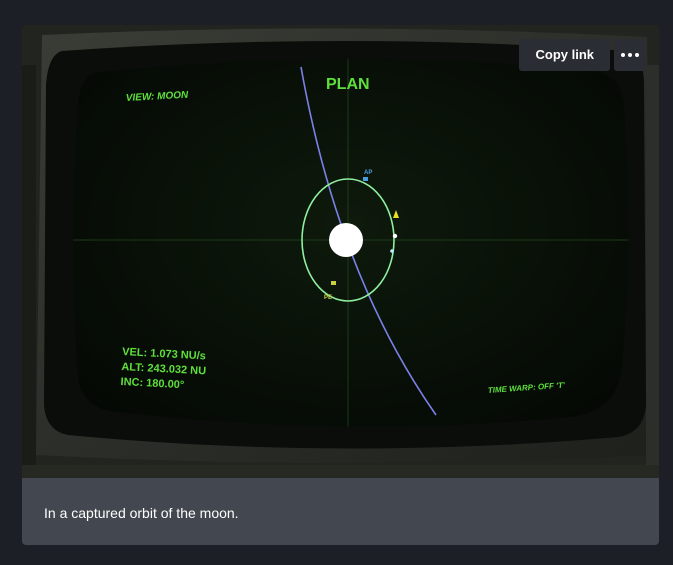 This screenshot has width=673, height=565. What do you see at coordinates (141, 513) in the screenshot?
I see `image-caption: In a captured orbit of the moon.` at bounding box center [141, 513].